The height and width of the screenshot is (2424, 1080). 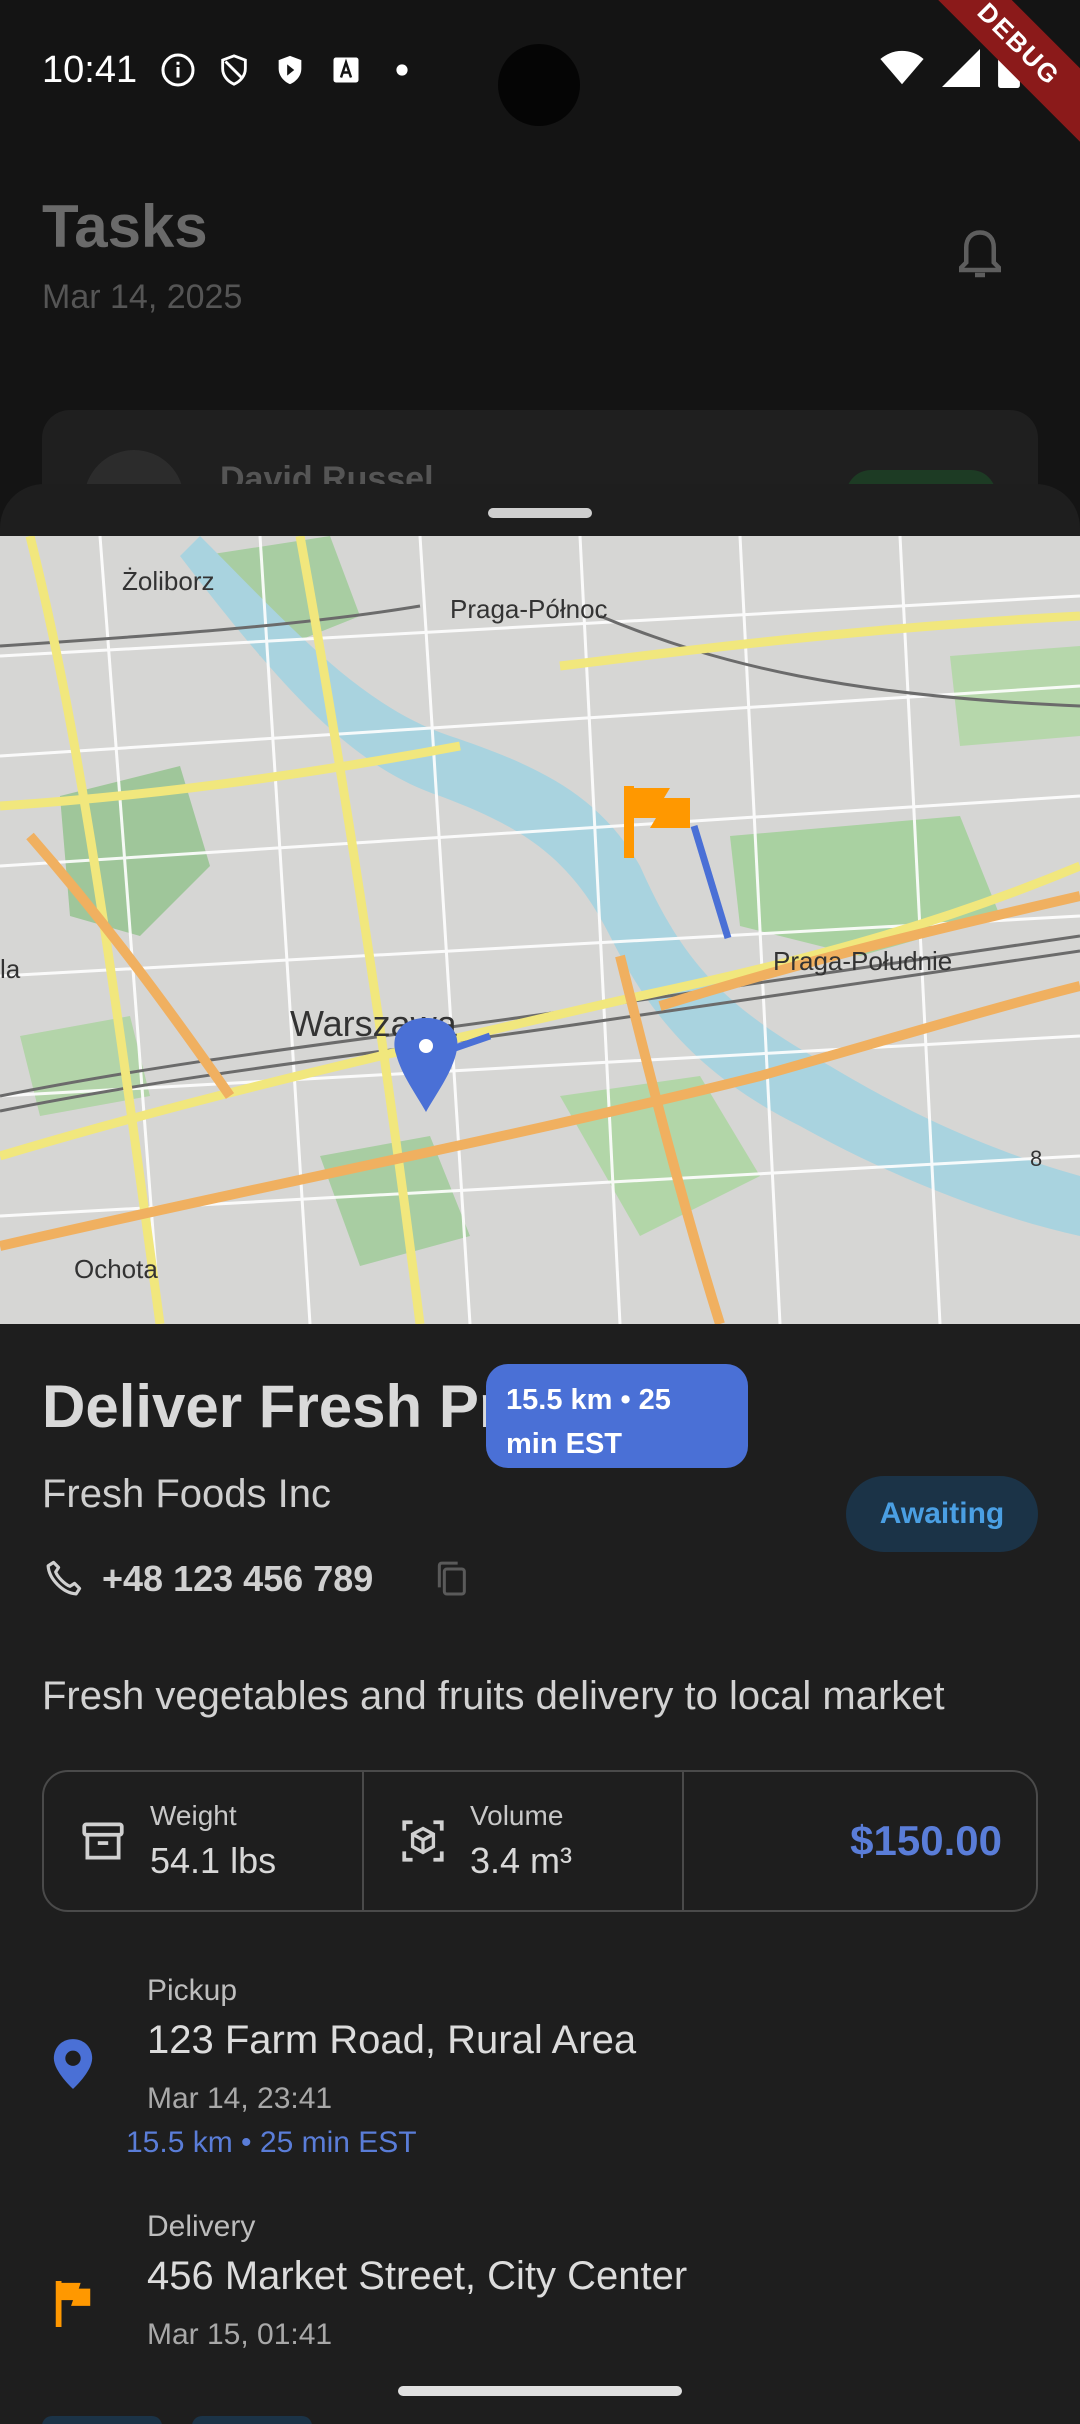 I want to click on cube-scan-icon, so click(x=423, y=1841).